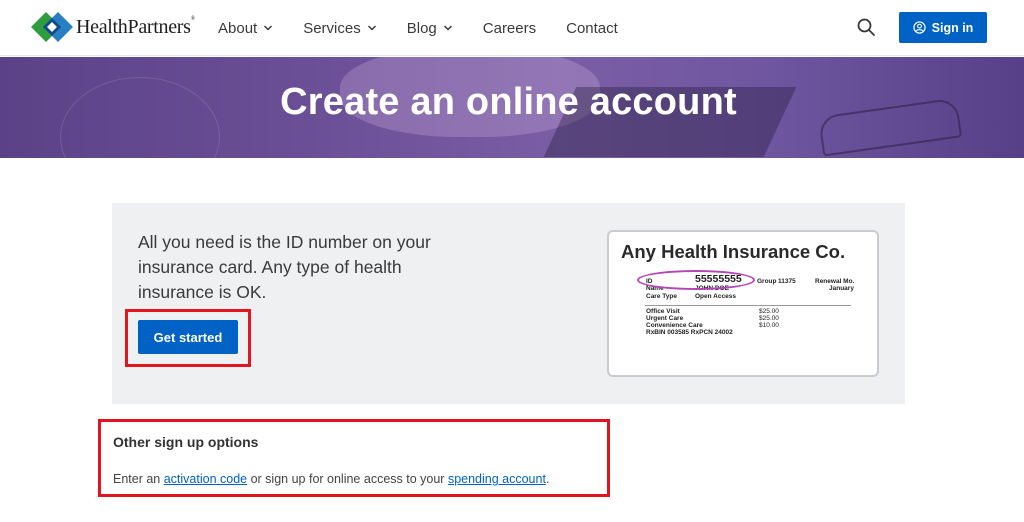 The width and height of the screenshot is (1024, 522). What do you see at coordinates (186, 442) in the screenshot?
I see `other-sign-up-heading: Other sign up options` at bounding box center [186, 442].